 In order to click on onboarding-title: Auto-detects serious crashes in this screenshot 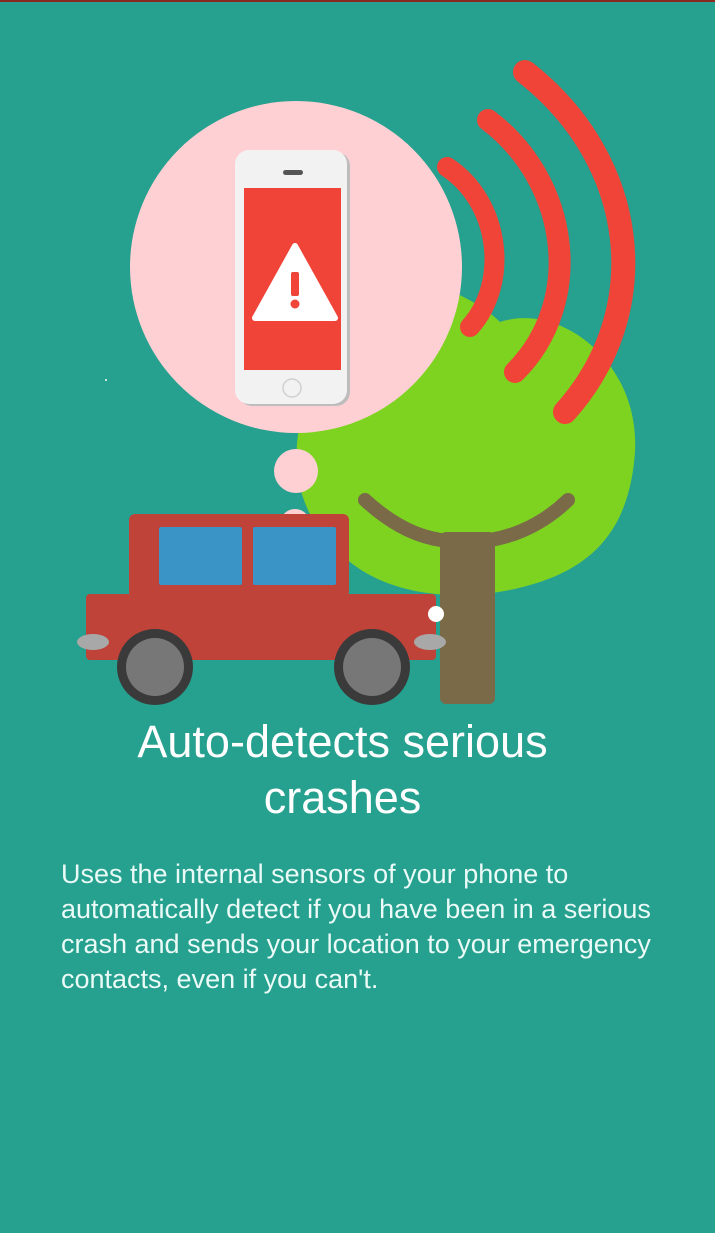, I will do `click(342, 769)`.